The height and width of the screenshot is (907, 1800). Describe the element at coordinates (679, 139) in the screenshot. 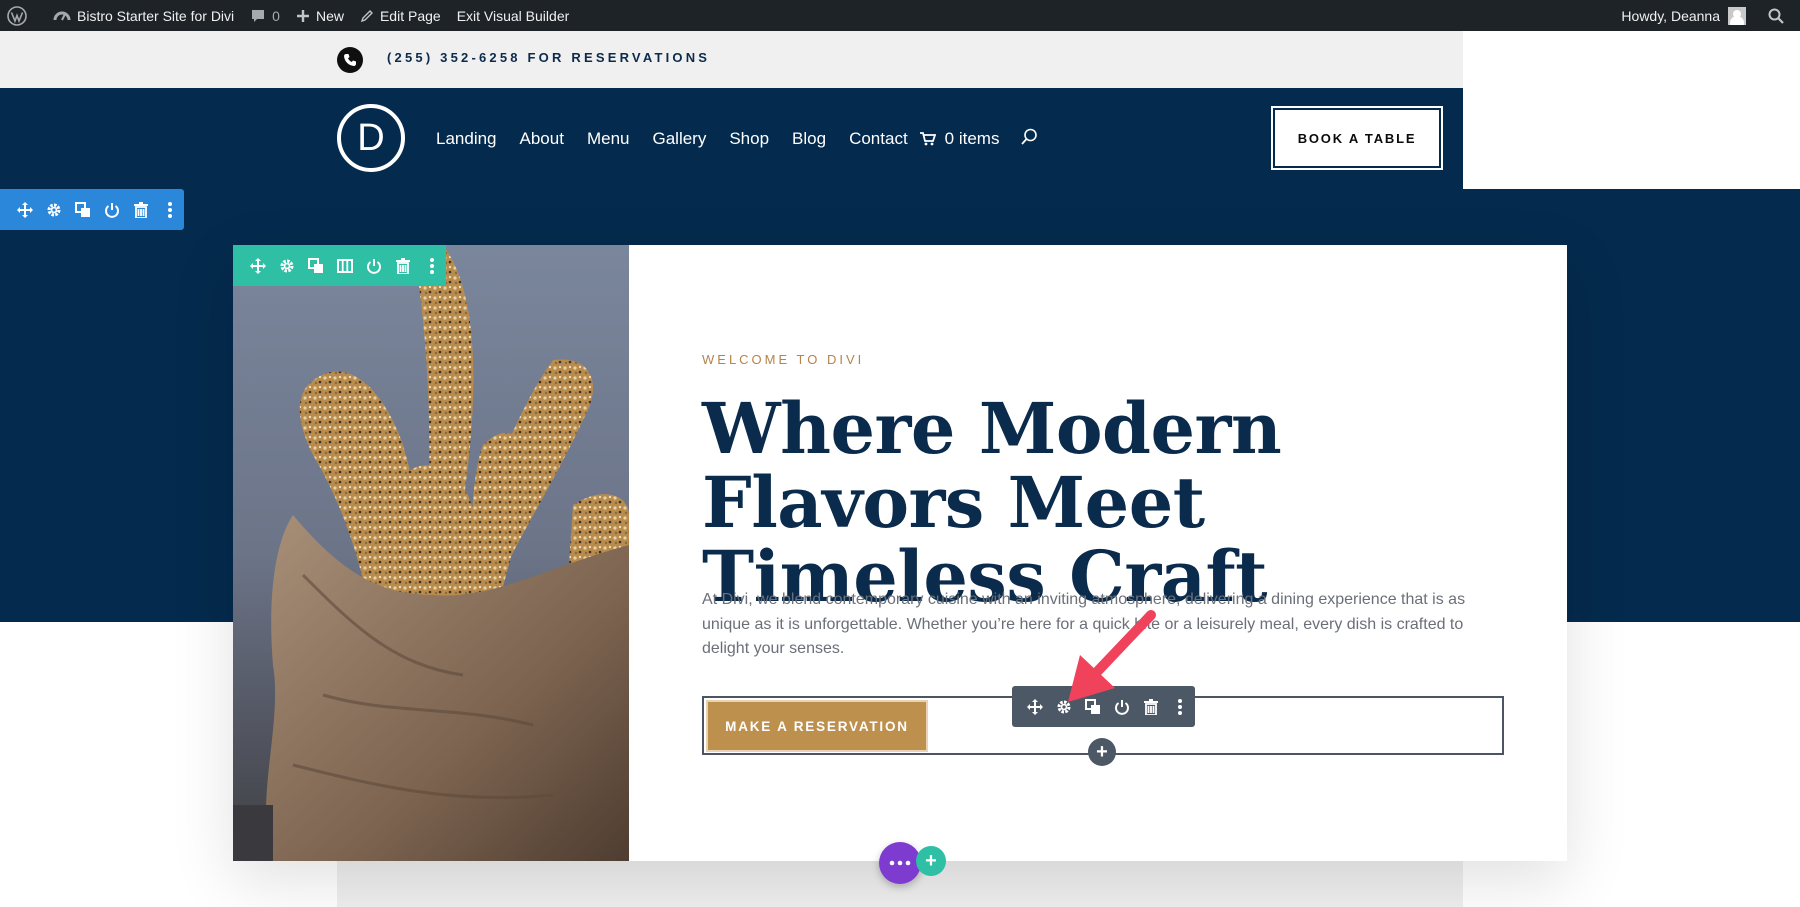

I see `nav-item-gallery: Gallery` at that location.